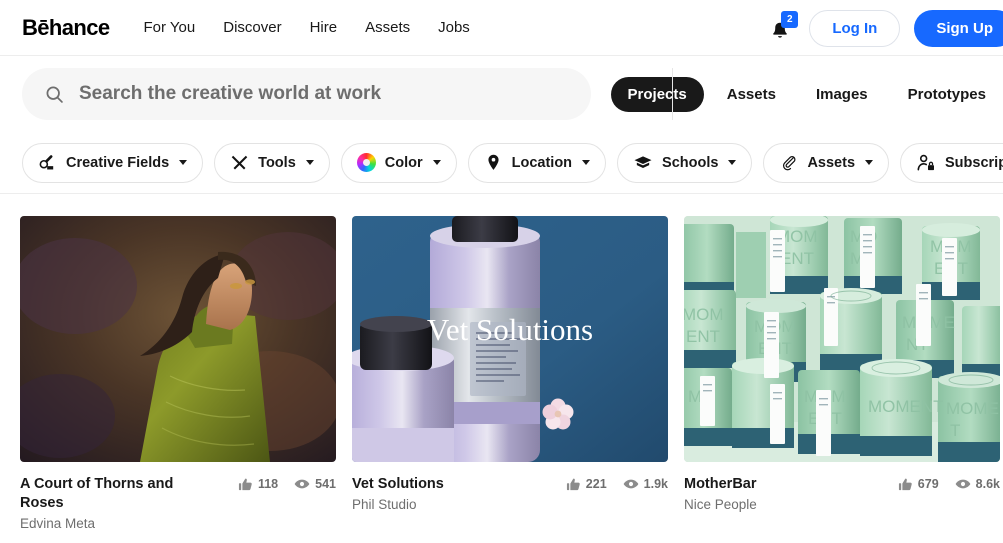 The width and height of the screenshot is (1003, 543). Describe the element at coordinates (855, 28) in the screenshot. I see `login-button: Log In` at that location.